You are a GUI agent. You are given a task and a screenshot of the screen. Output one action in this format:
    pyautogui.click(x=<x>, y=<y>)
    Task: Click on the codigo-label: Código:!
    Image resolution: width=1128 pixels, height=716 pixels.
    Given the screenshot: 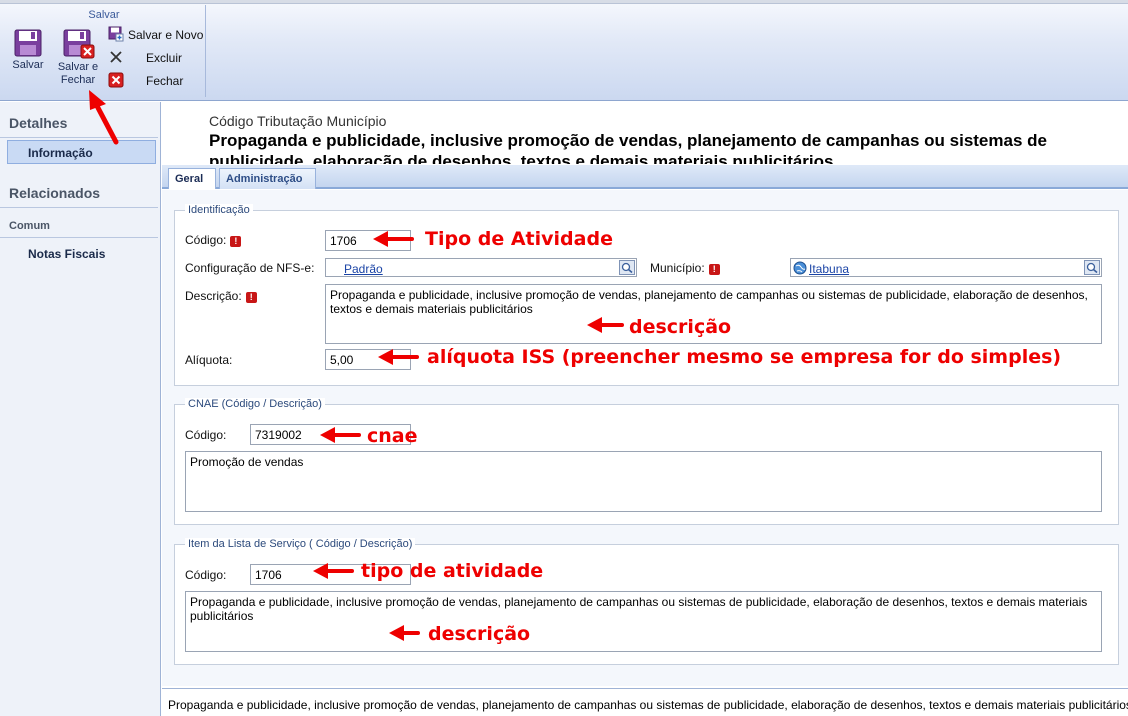 What is the action you would take?
    pyautogui.click(x=213, y=240)
    